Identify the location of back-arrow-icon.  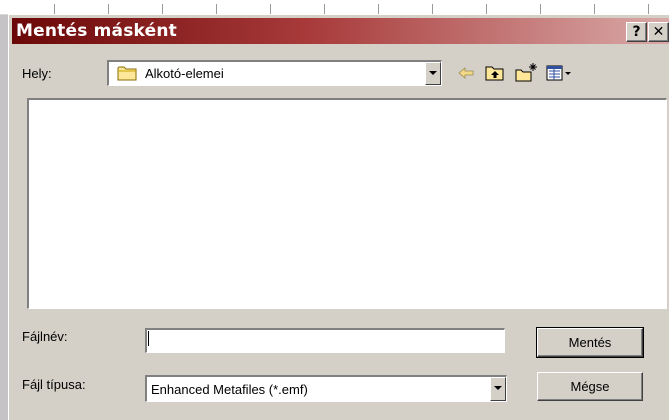
(466, 73).